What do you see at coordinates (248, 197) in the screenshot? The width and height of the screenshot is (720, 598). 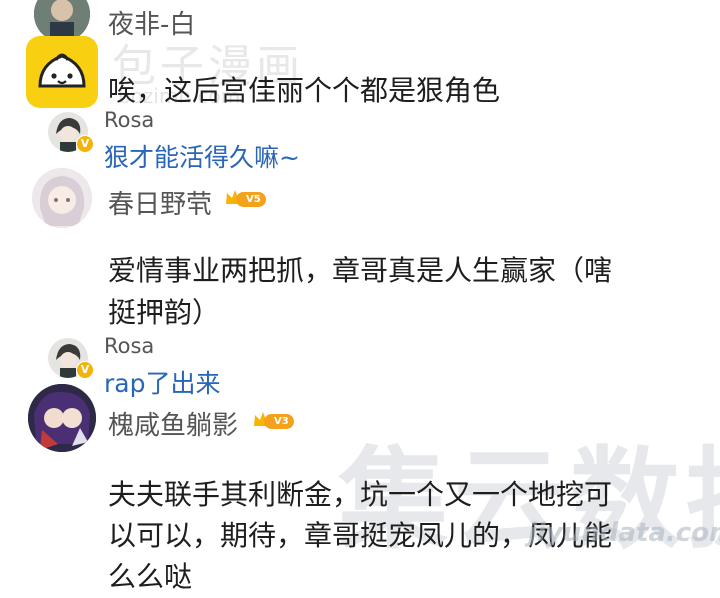 I see `level-badge: V5` at bounding box center [248, 197].